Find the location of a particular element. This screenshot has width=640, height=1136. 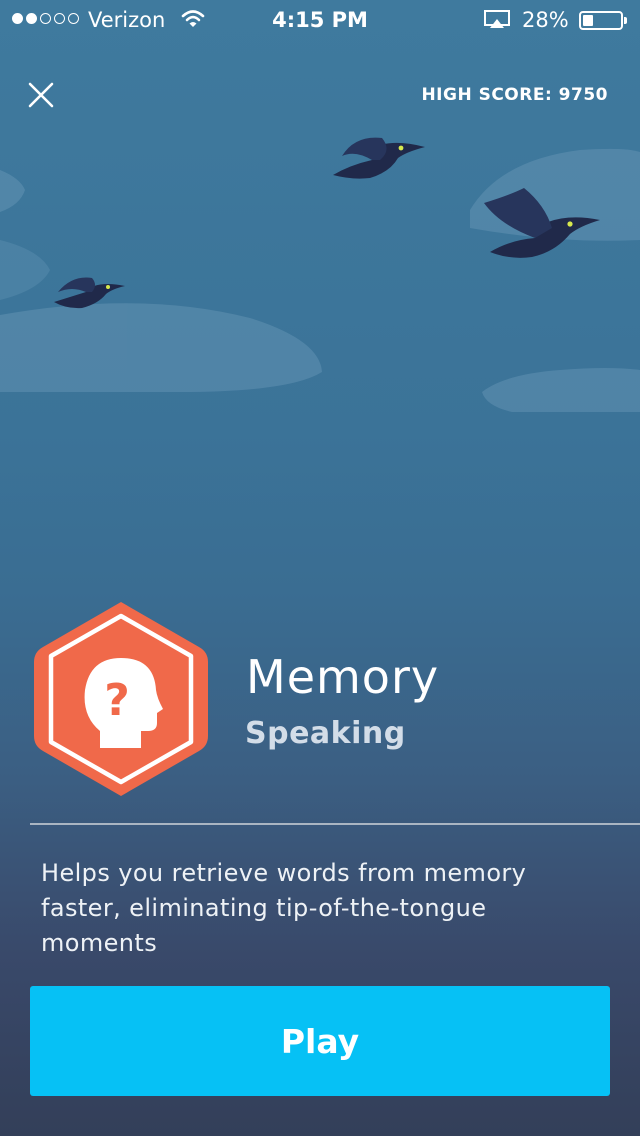

play-button: Play is located at coordinates (320, 1041).